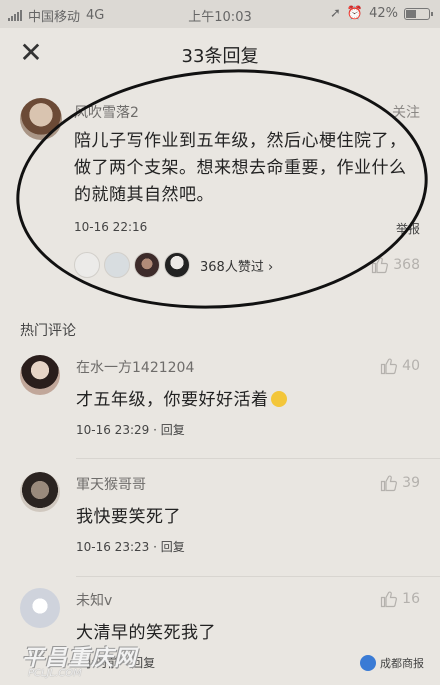  I want to click on like-count: 16, so click(411, 599).